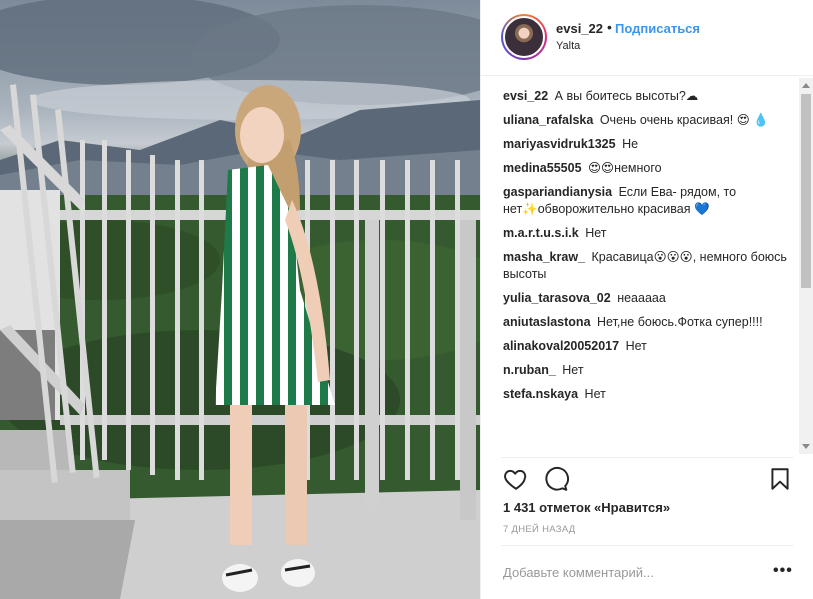  What do you see at coordinates (806, 446) in the screenshot?
I see `scroll-down-arrow-icon` at bounding box center [806, 446].